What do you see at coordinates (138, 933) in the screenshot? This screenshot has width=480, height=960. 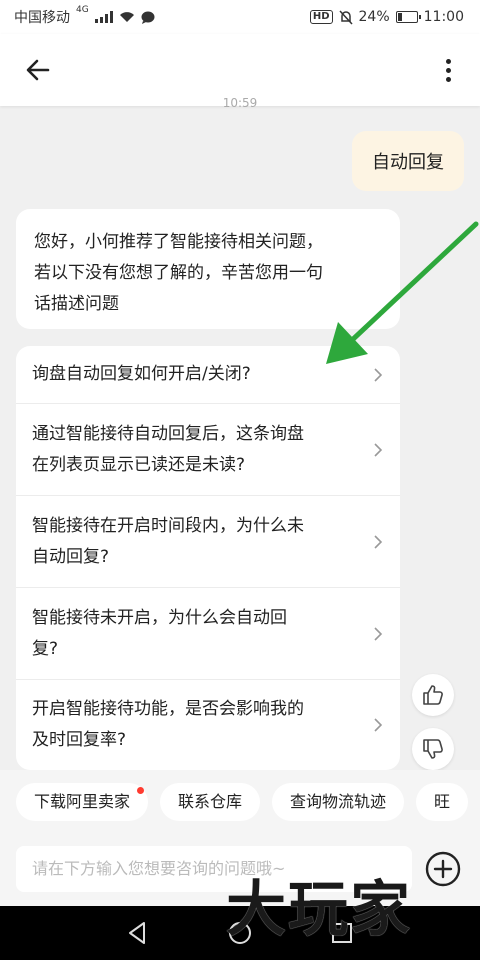 I see `nav-back-icon` at bounding box center [138, 933].